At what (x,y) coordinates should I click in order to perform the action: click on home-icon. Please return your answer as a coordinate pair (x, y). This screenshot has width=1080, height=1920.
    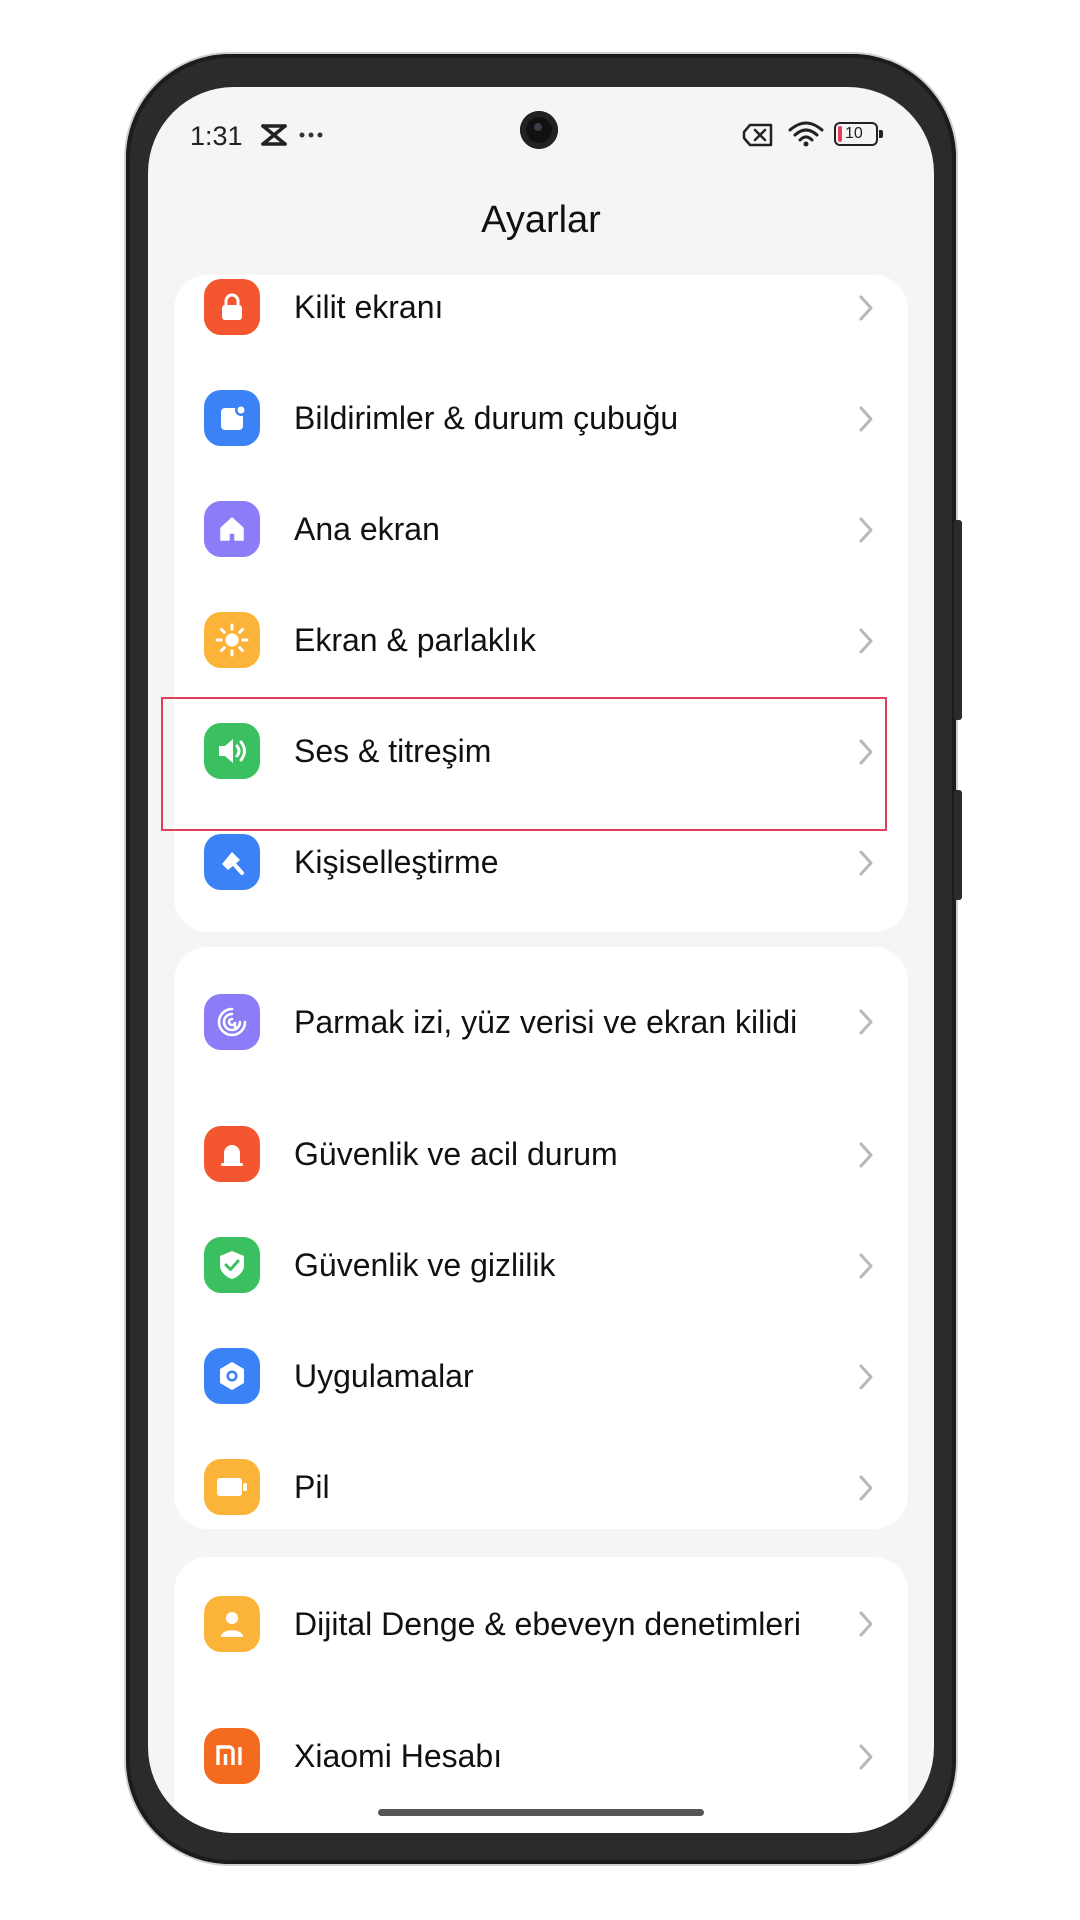
    Looking at the image, I should click on (232, 529).